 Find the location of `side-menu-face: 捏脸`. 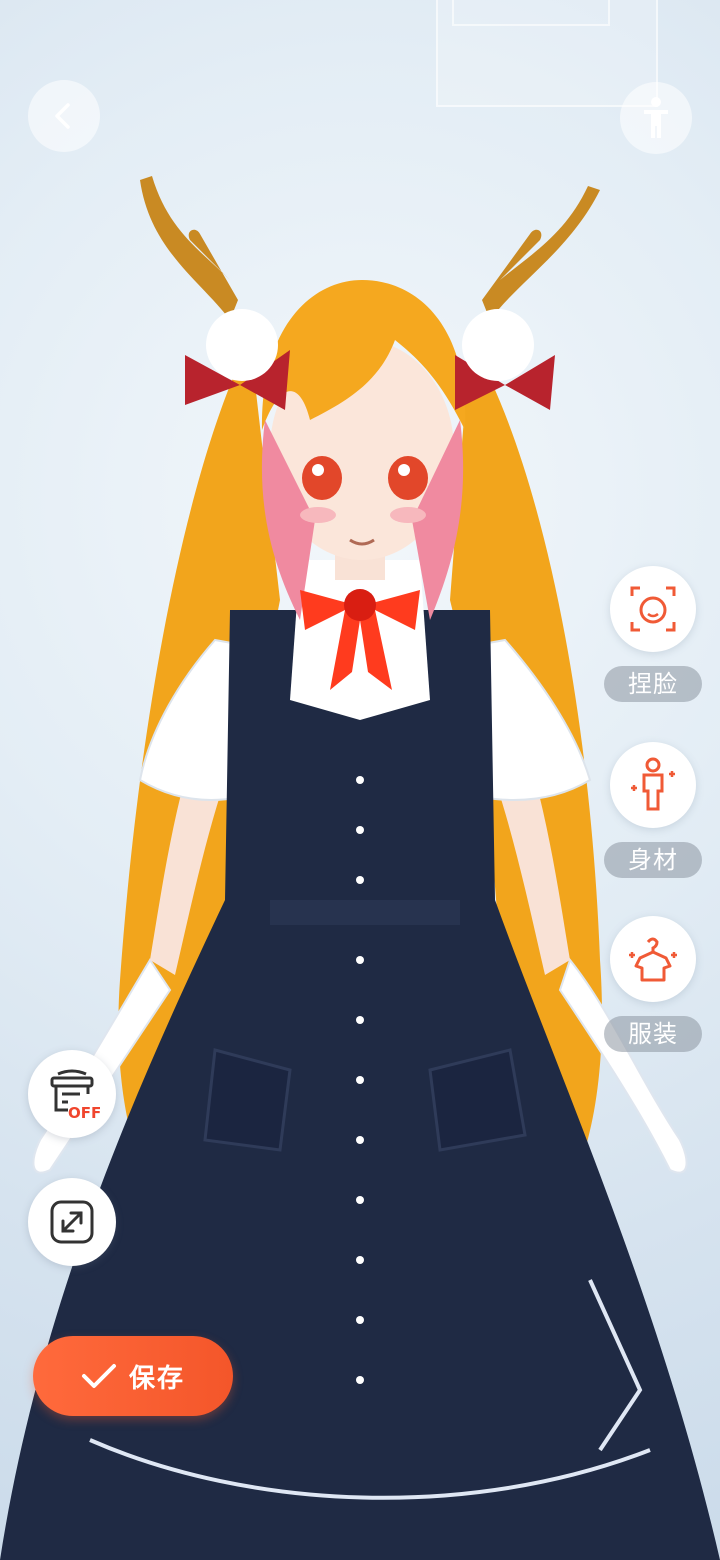

side-menu-face: 捏脸 is located at coordinates (653, 634).